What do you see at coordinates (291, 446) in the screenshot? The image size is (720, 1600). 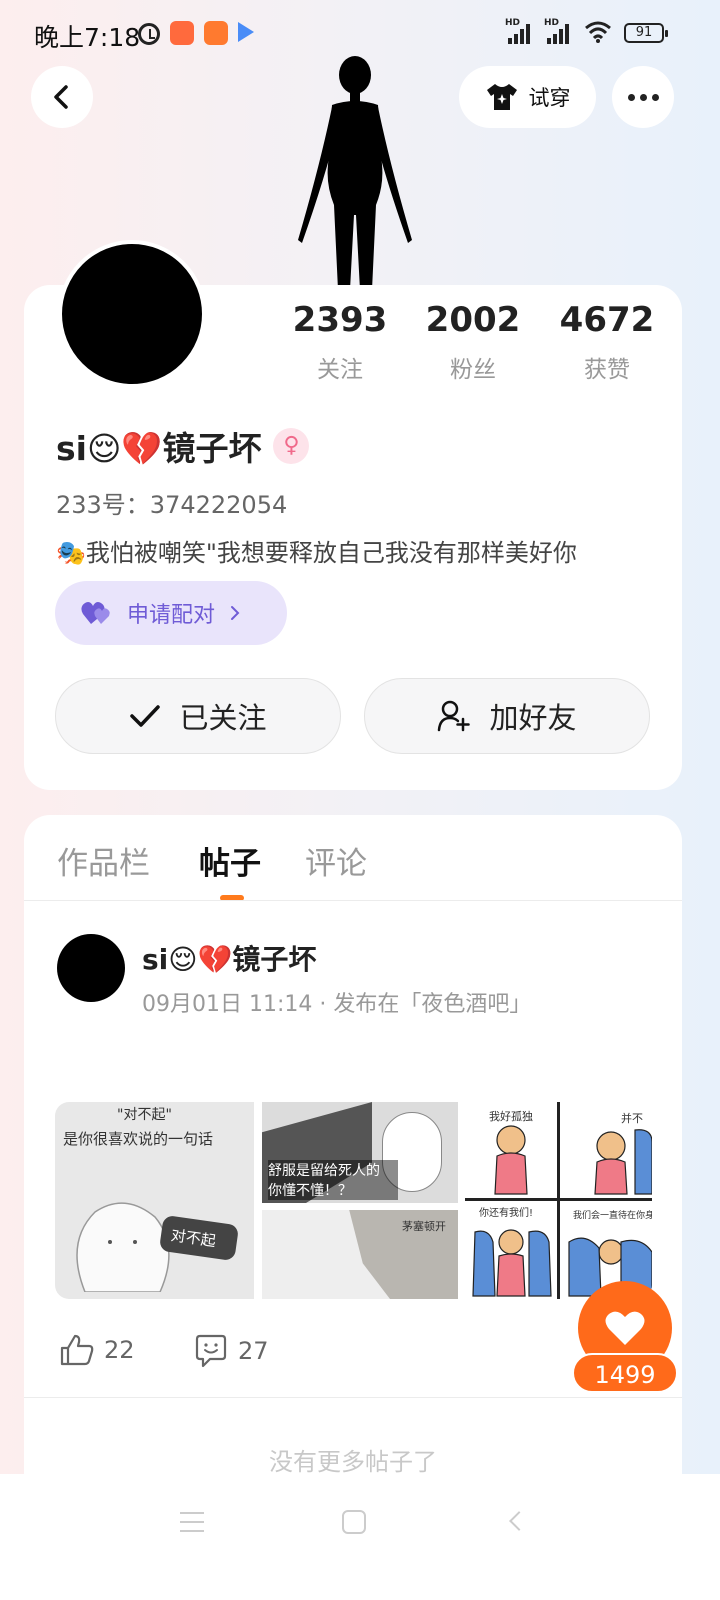 I see `female-icon: ♀` at bounding box center [291, 446].